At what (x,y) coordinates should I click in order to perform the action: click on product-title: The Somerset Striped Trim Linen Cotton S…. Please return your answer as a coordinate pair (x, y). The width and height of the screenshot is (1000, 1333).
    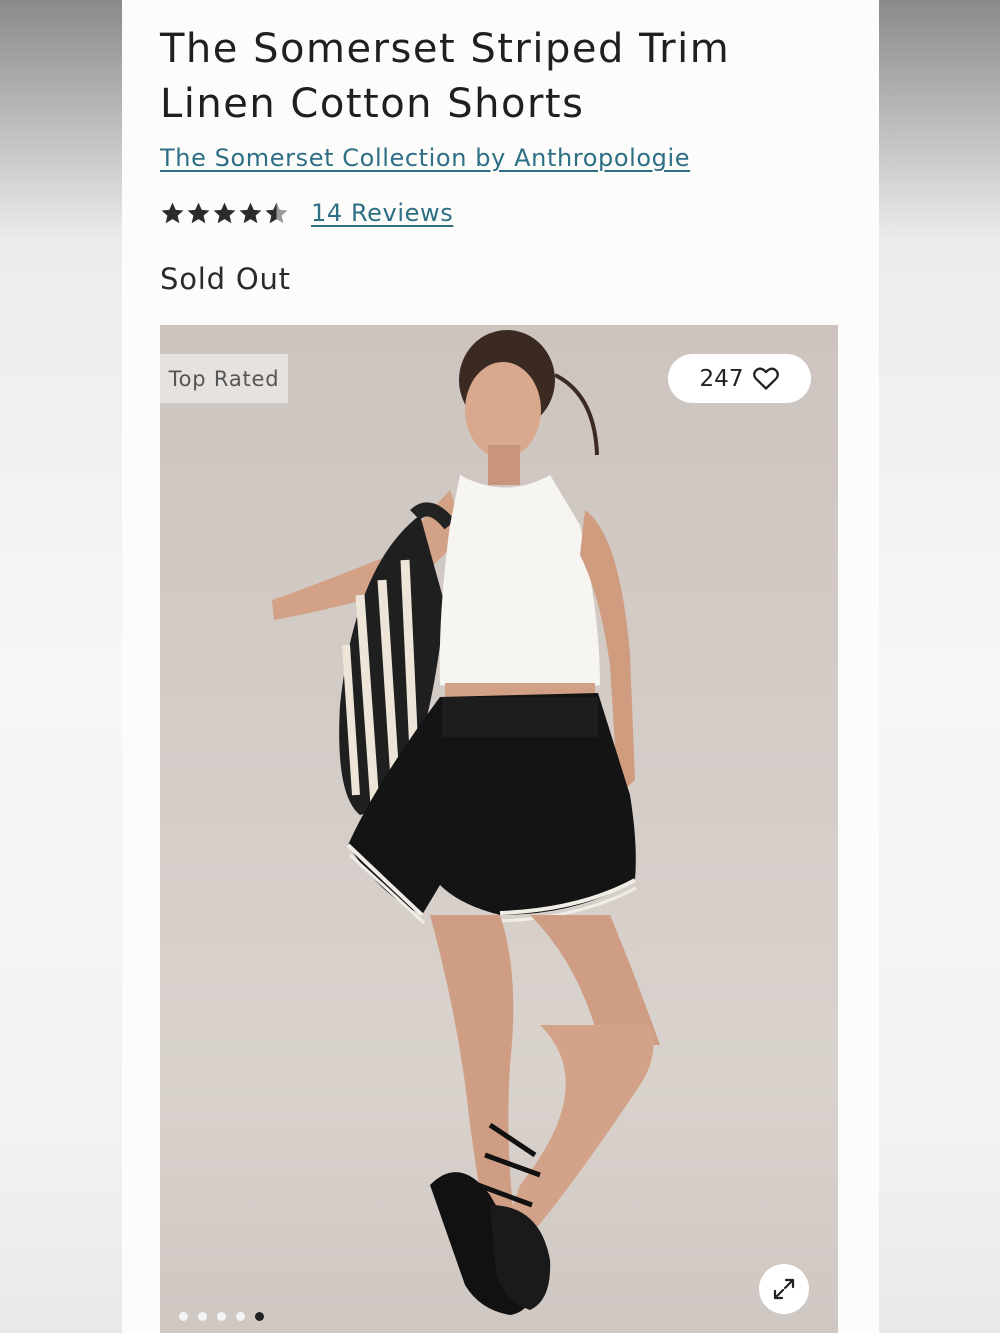
    Looking at the image, I should click on (500, 77).